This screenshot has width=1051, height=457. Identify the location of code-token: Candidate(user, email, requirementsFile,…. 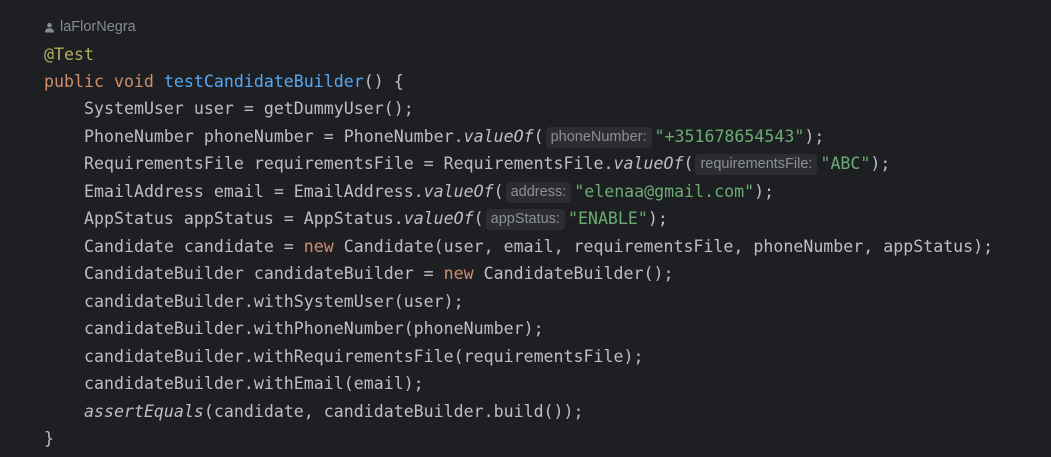
(663, 246).